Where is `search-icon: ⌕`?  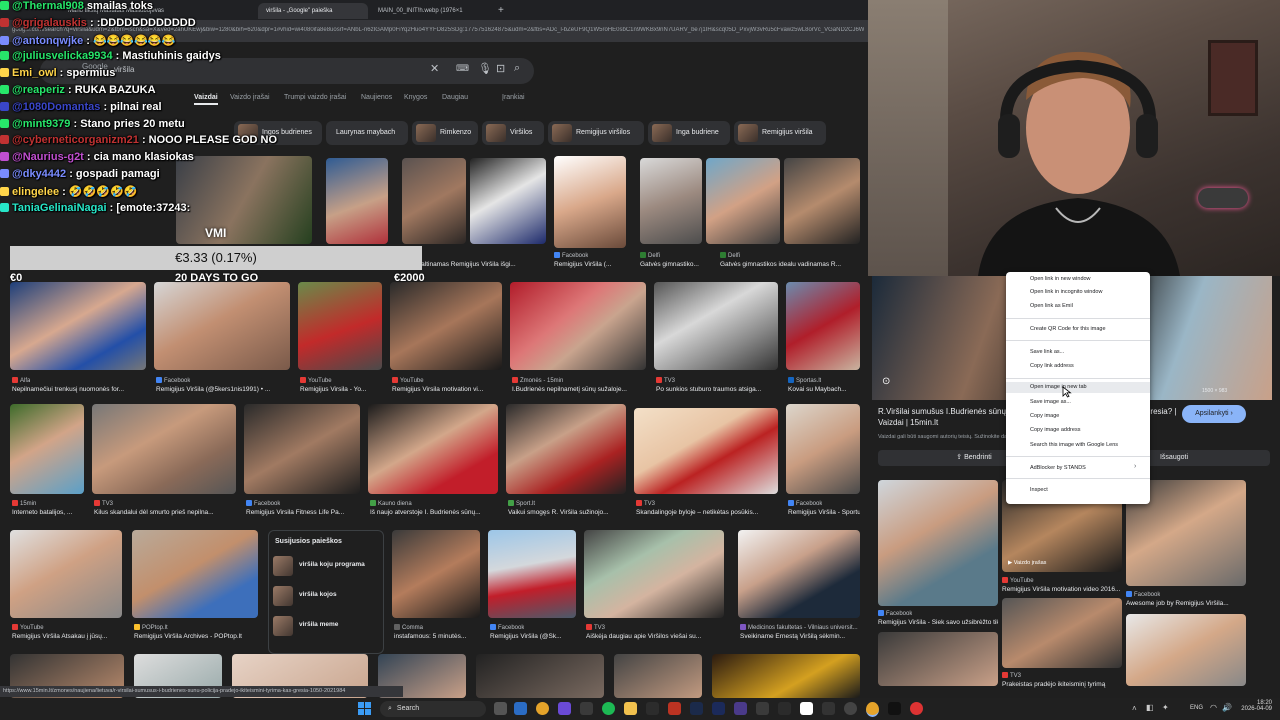 search-icon: ⌕ is located at coordinates (517, 68).